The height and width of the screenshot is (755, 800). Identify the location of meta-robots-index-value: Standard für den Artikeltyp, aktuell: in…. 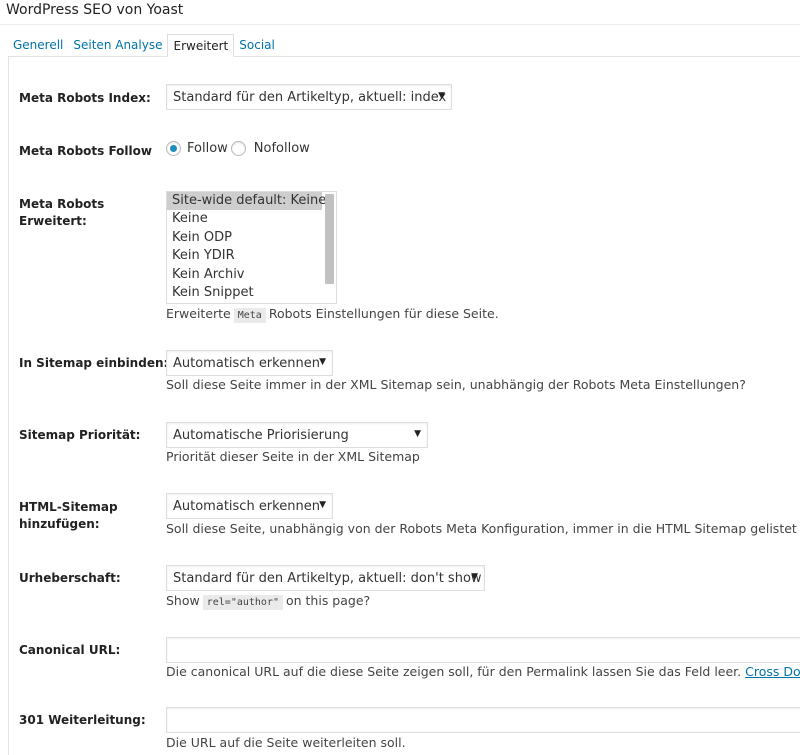
(310, 97).